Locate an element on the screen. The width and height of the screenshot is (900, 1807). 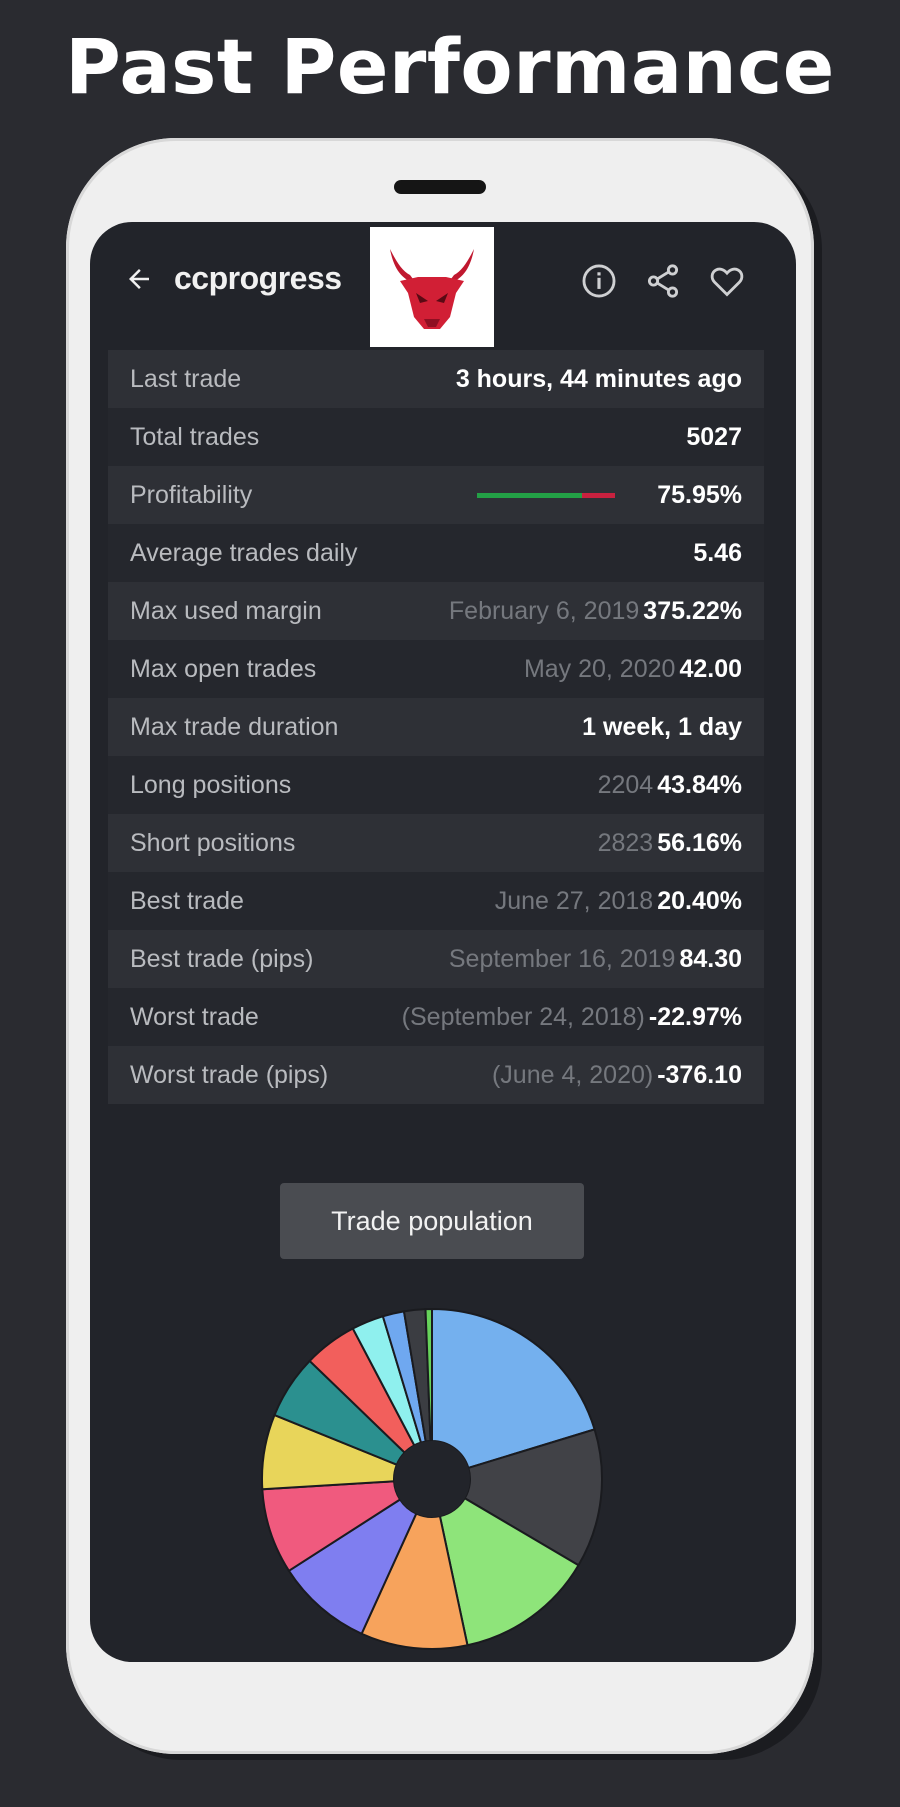
stat-value: 5.46 is located at coordinates (717, 552).